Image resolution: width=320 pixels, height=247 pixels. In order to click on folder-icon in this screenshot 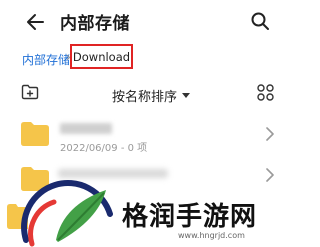, I will do `click(35, 134)`.